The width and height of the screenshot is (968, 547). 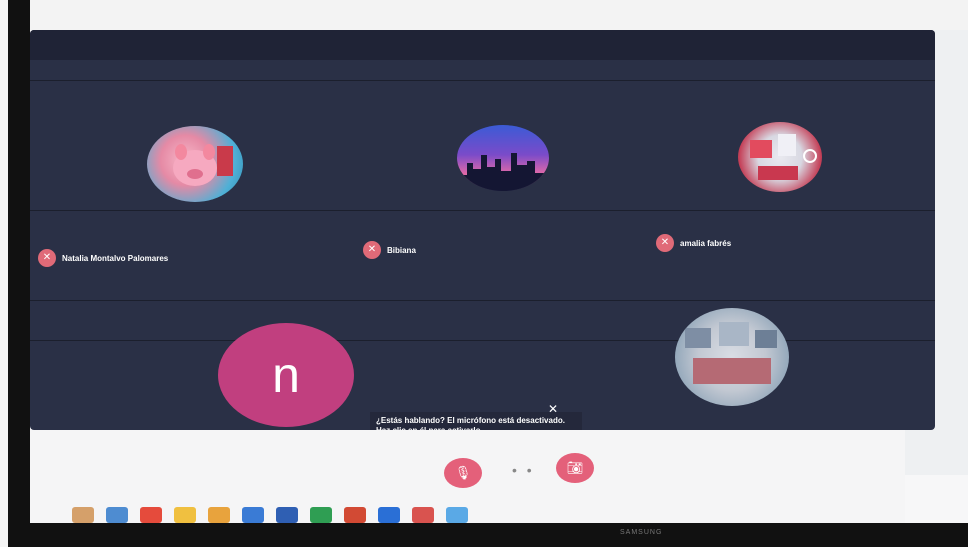 I want to click on powerpoint-icon, so click(x=355, y=515).